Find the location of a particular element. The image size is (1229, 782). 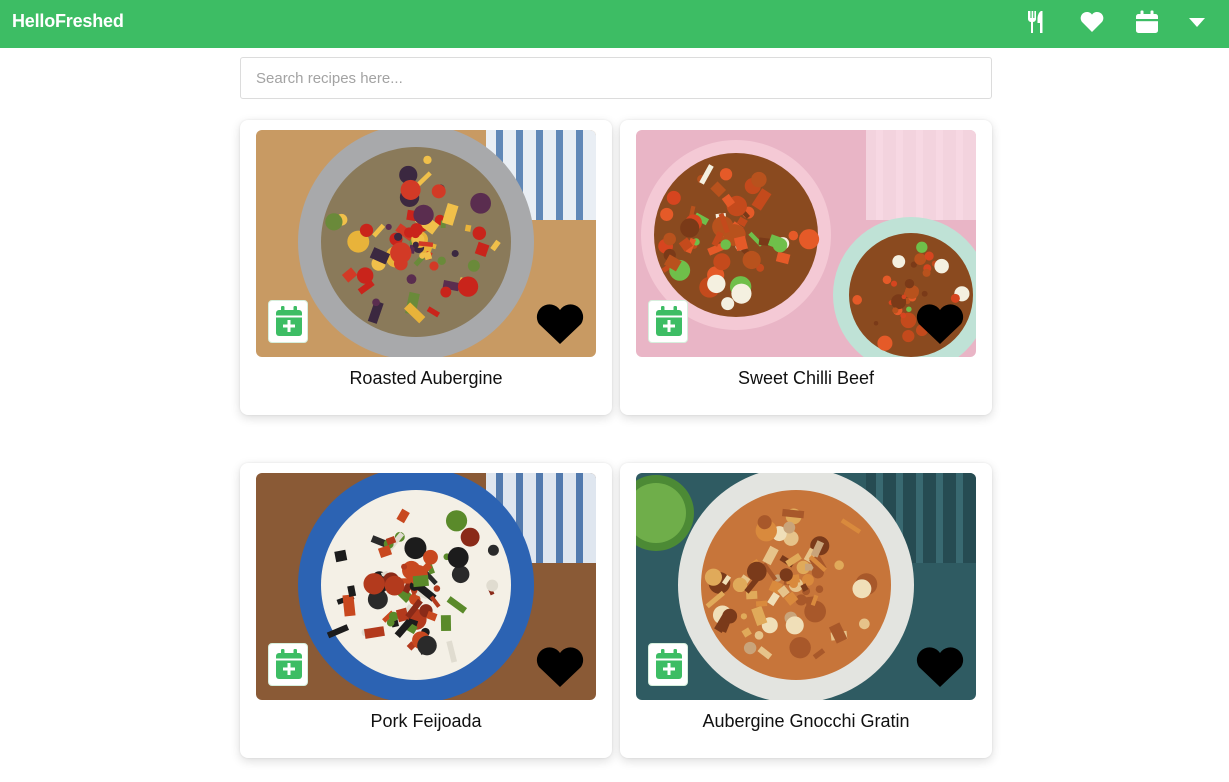

top-navbar: HelloFreshed is located at coordinates (614, 24).